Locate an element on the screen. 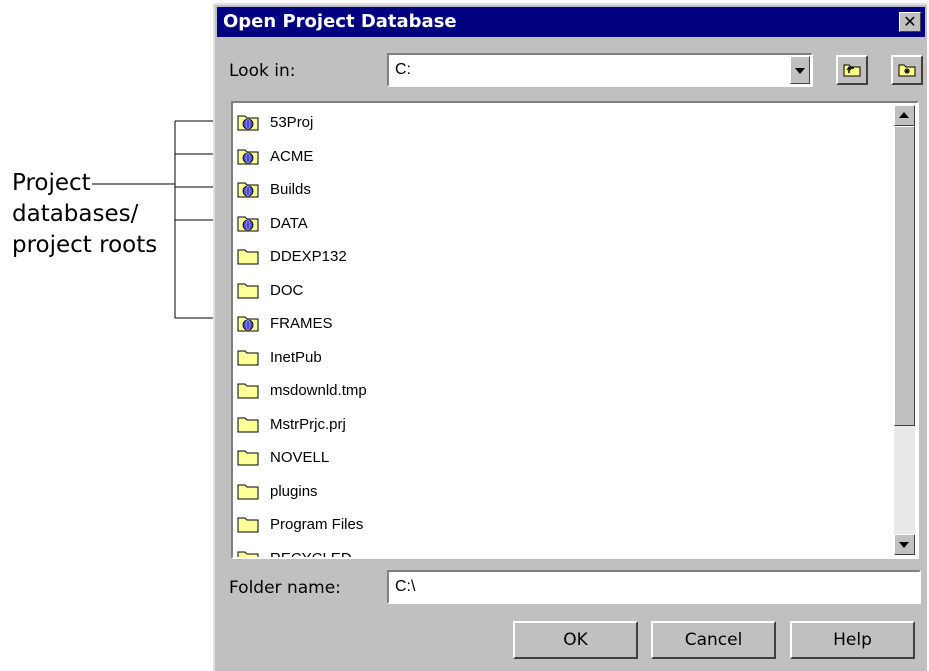 This screenshot has width=929, height=671. list-item-label: InetPub is located at coordinates (296, 357).